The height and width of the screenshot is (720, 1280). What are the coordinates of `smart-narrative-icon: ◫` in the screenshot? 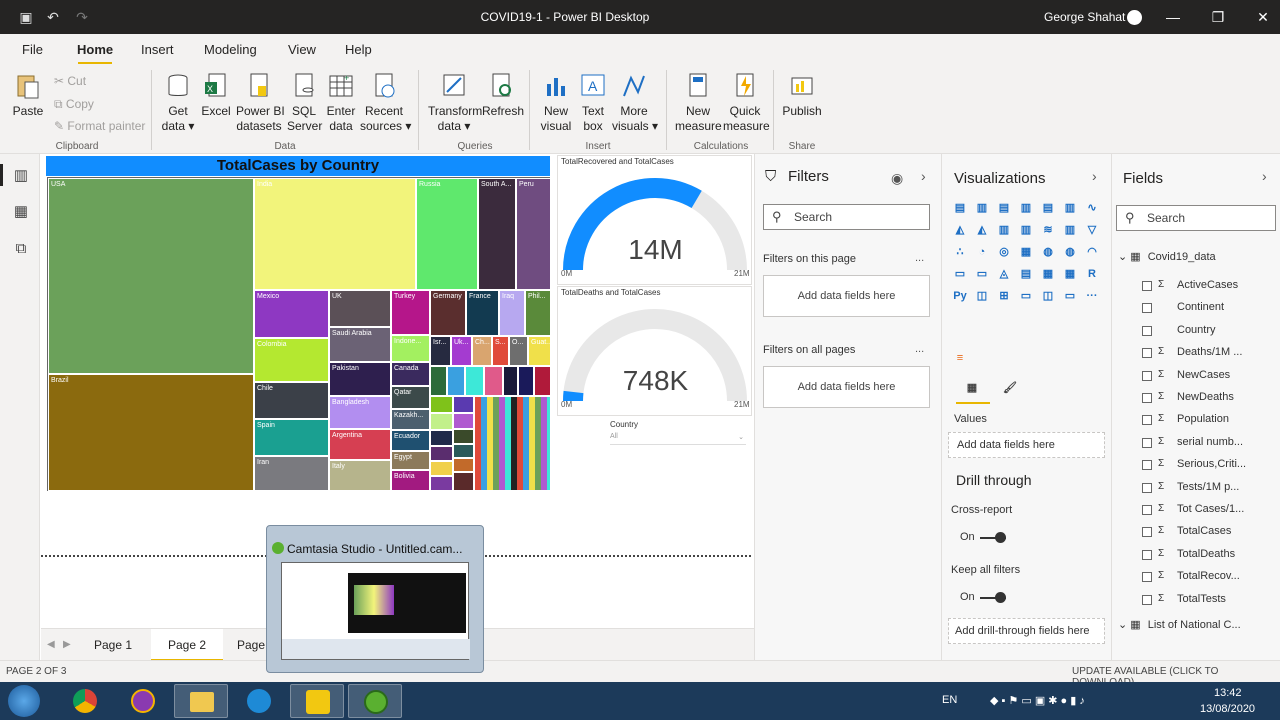 It's located at (1048, 296).